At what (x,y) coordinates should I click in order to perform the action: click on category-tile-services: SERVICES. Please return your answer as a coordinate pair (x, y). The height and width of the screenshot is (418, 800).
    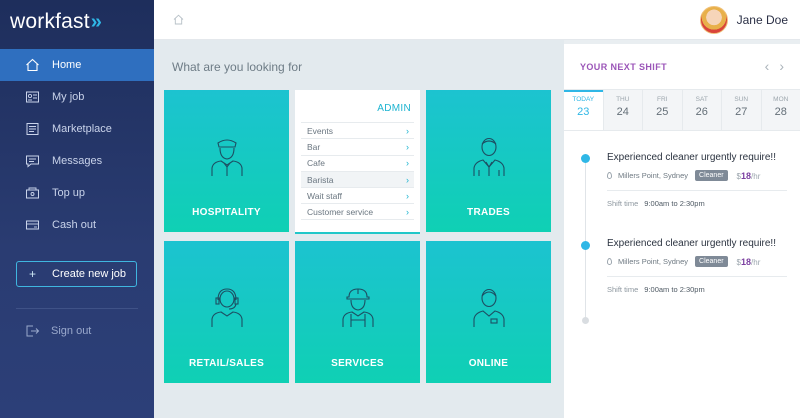
    Looking at the image, I should click on (357, 312).